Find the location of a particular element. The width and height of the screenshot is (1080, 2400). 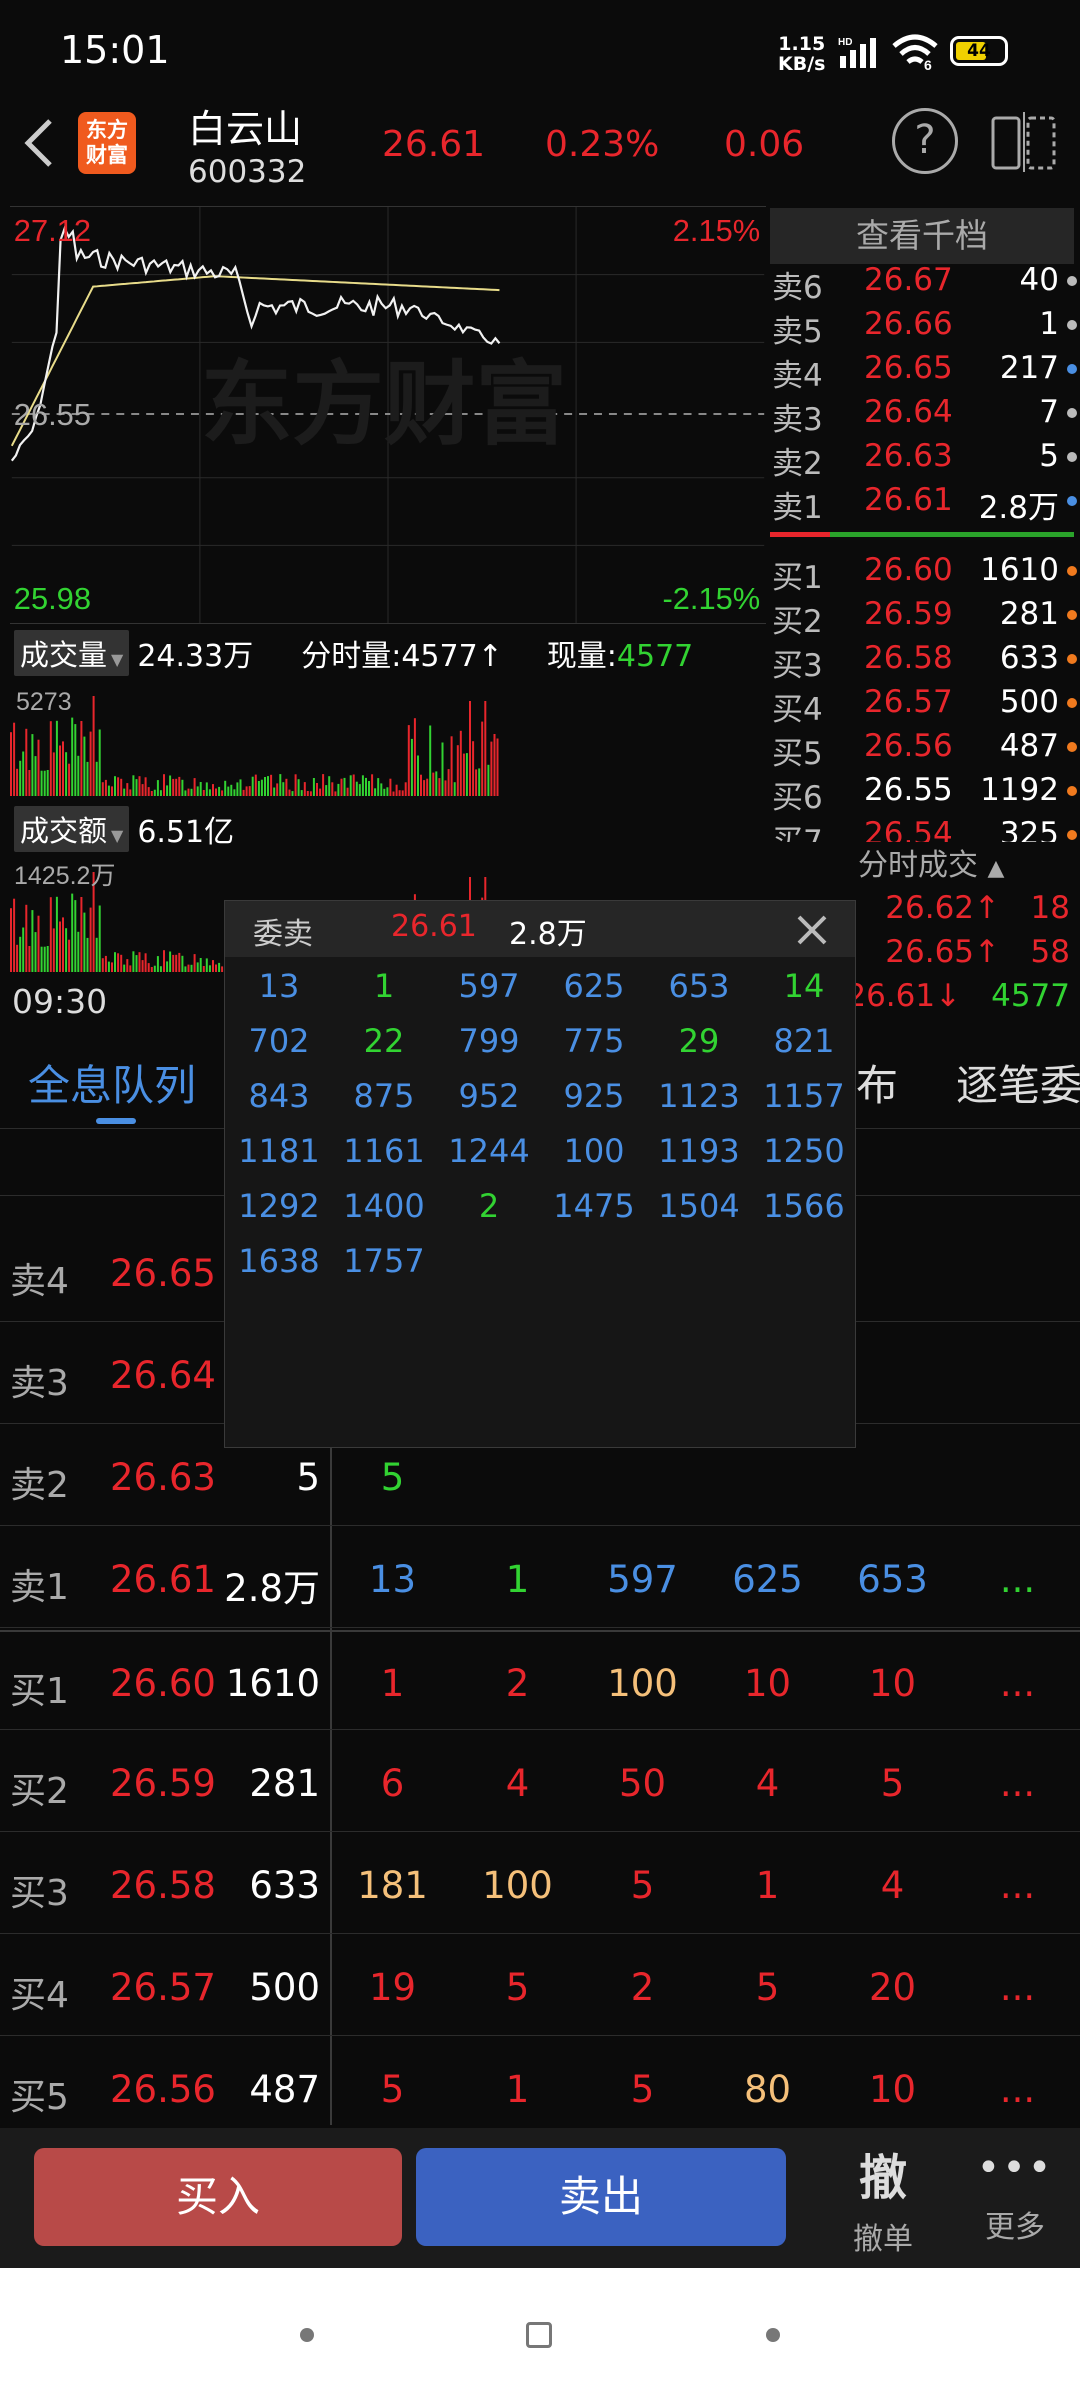

intraday-price-chart: 东方财富 27.12 2.15% 26.55 25.98 -2.15% is located at coordinates (388, 415).